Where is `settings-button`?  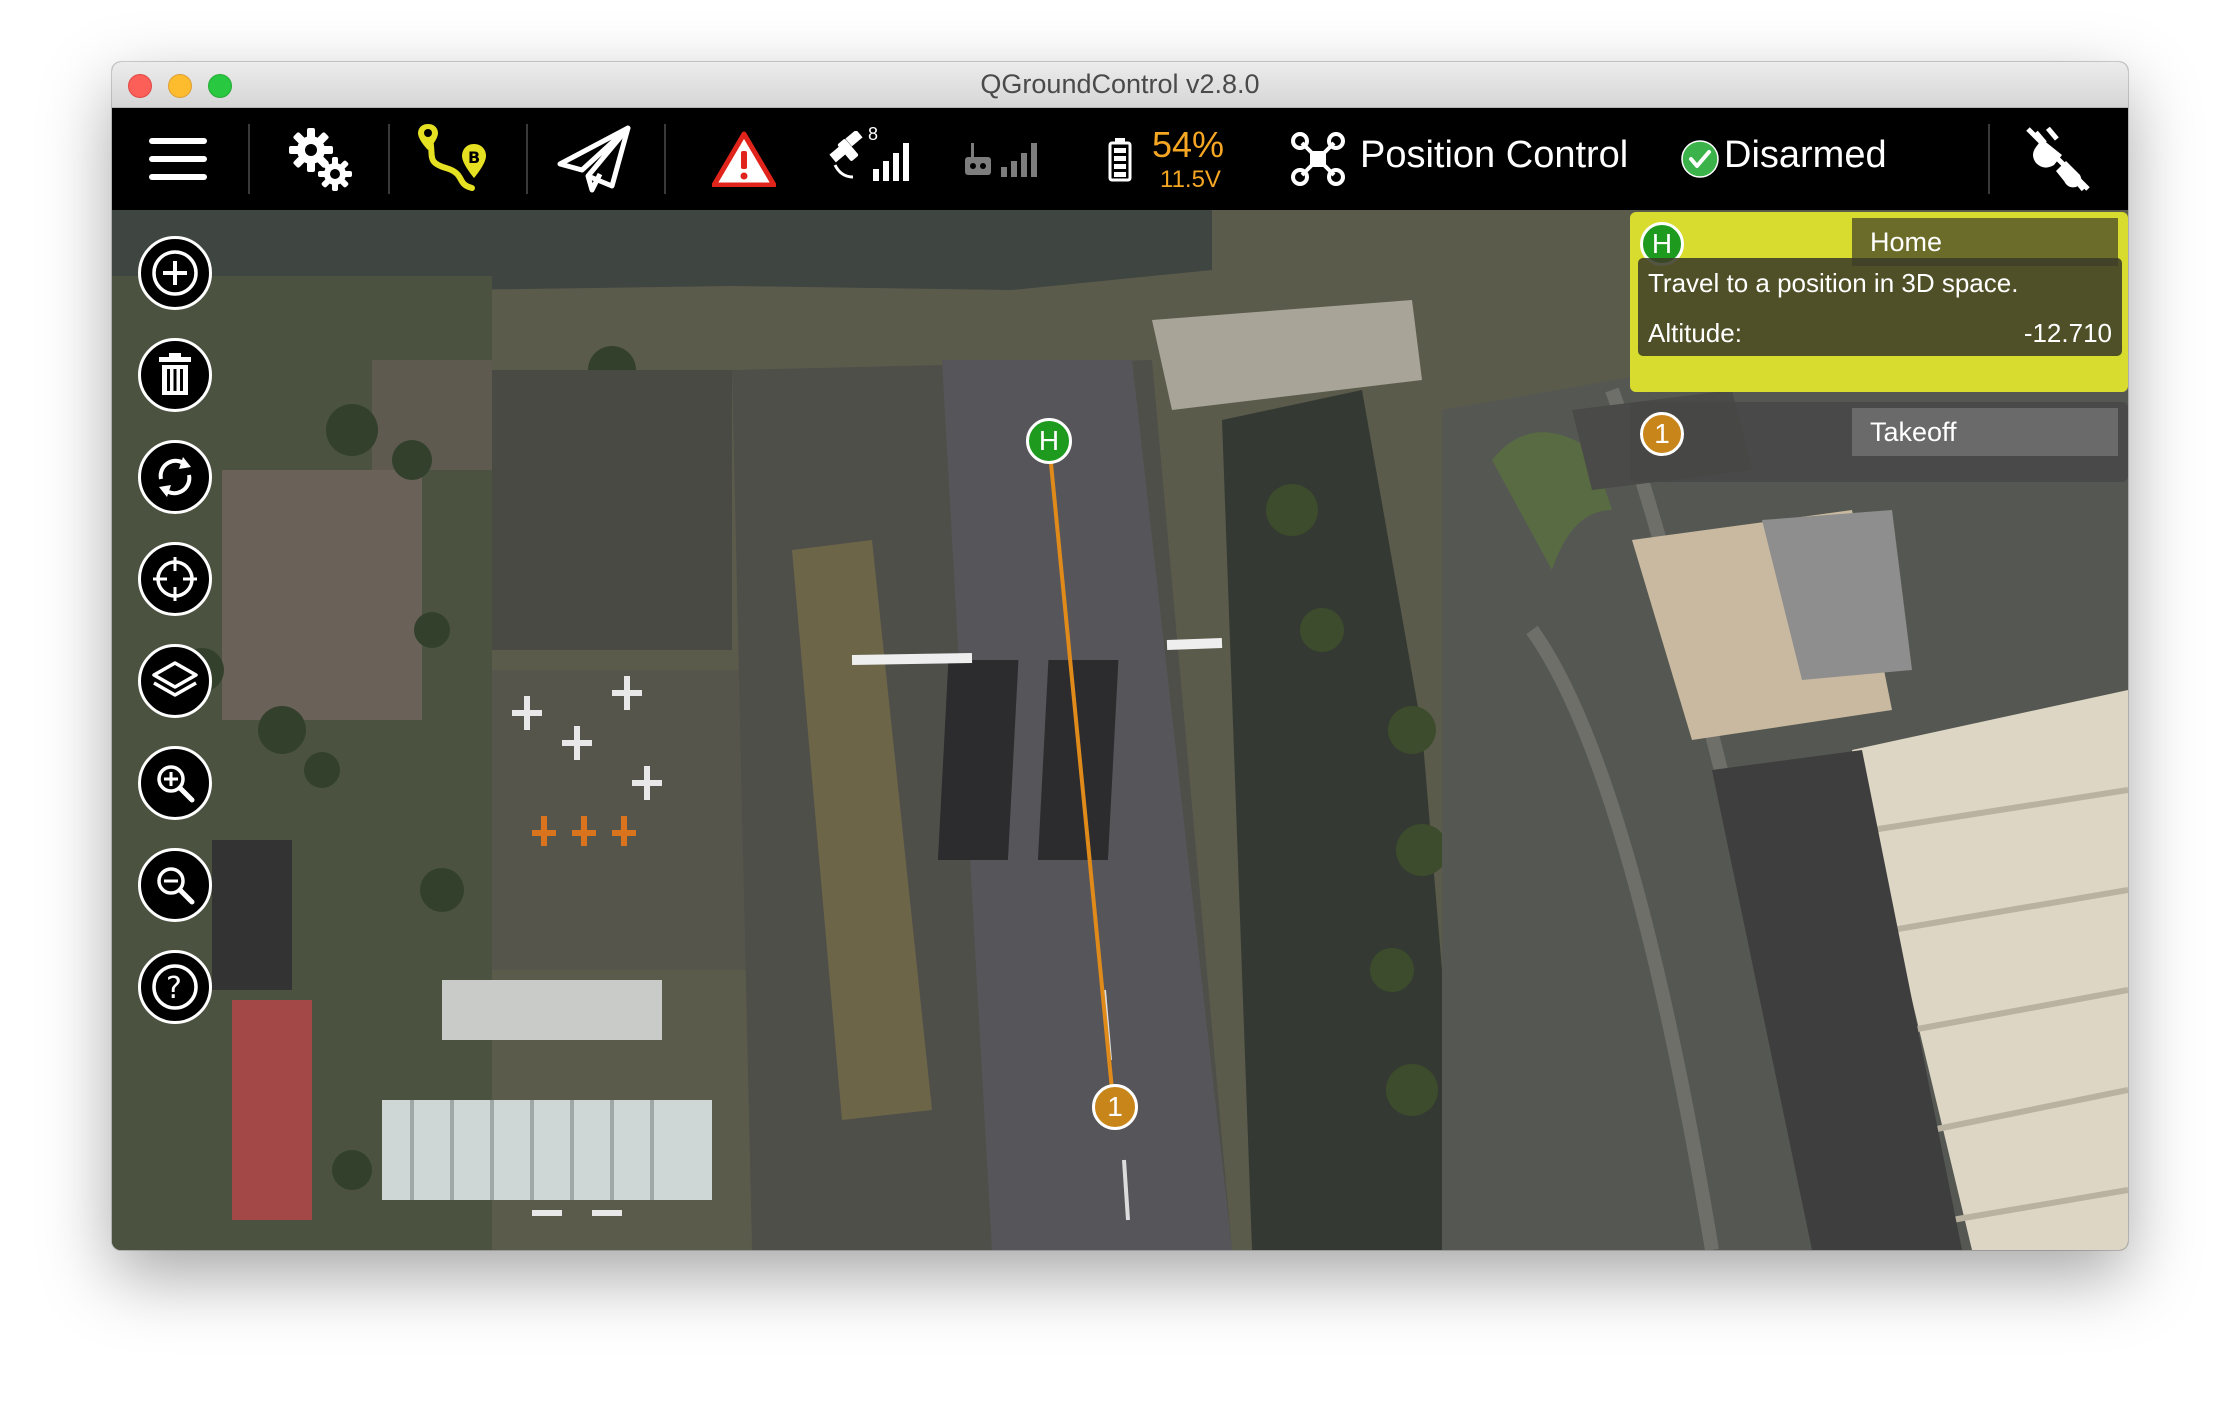
settings-button is located at coordinates (320, 159).